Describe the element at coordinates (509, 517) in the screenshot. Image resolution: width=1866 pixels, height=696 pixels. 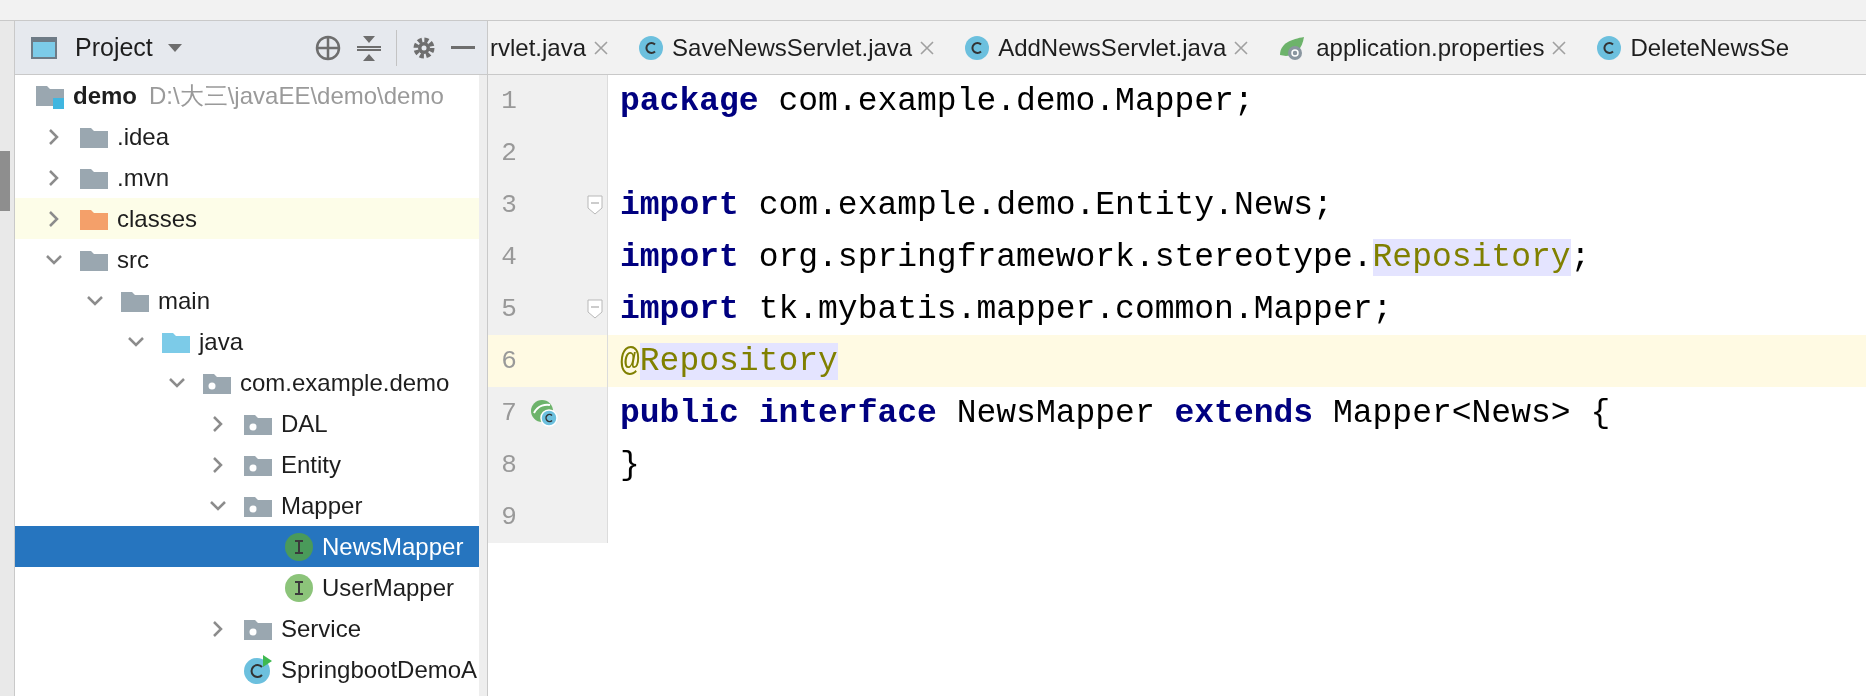
I see `line-number: 9` at that location.